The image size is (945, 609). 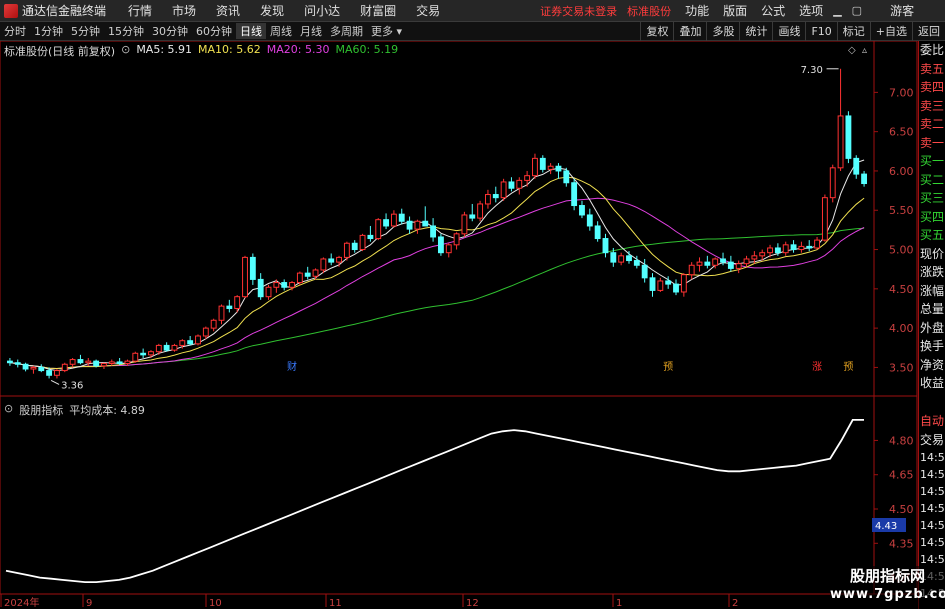 What do you see at coordinates (901, 440) in the screenshot?
I see `indicator-tick-label: 4.80` at bounding box center [901, 440].